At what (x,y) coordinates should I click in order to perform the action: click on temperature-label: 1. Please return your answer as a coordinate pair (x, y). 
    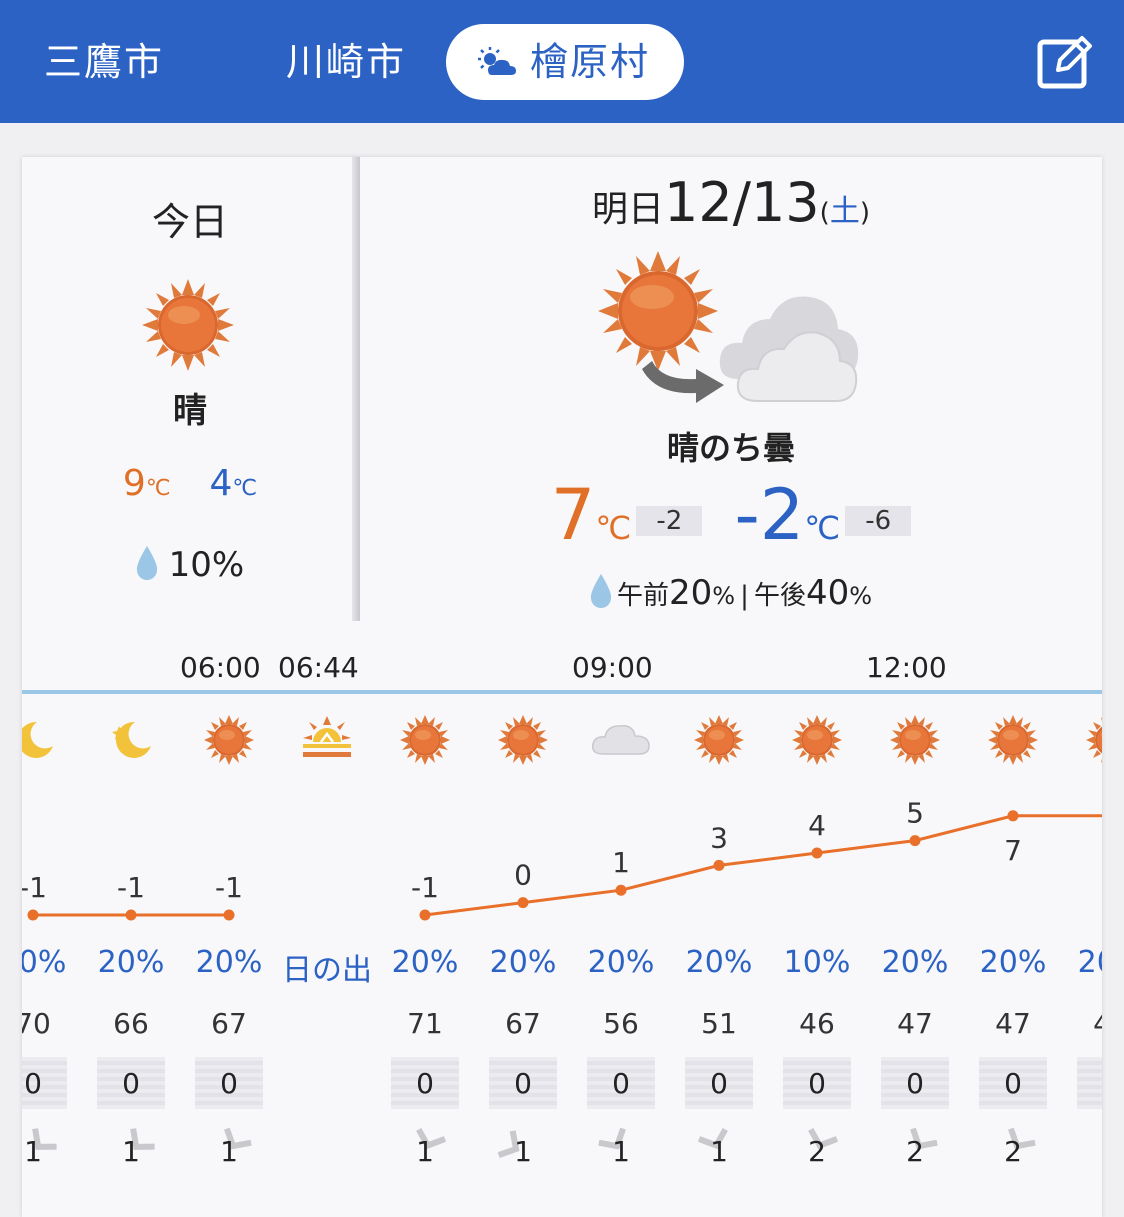
    Looking at the image, I should click on (621, 862).